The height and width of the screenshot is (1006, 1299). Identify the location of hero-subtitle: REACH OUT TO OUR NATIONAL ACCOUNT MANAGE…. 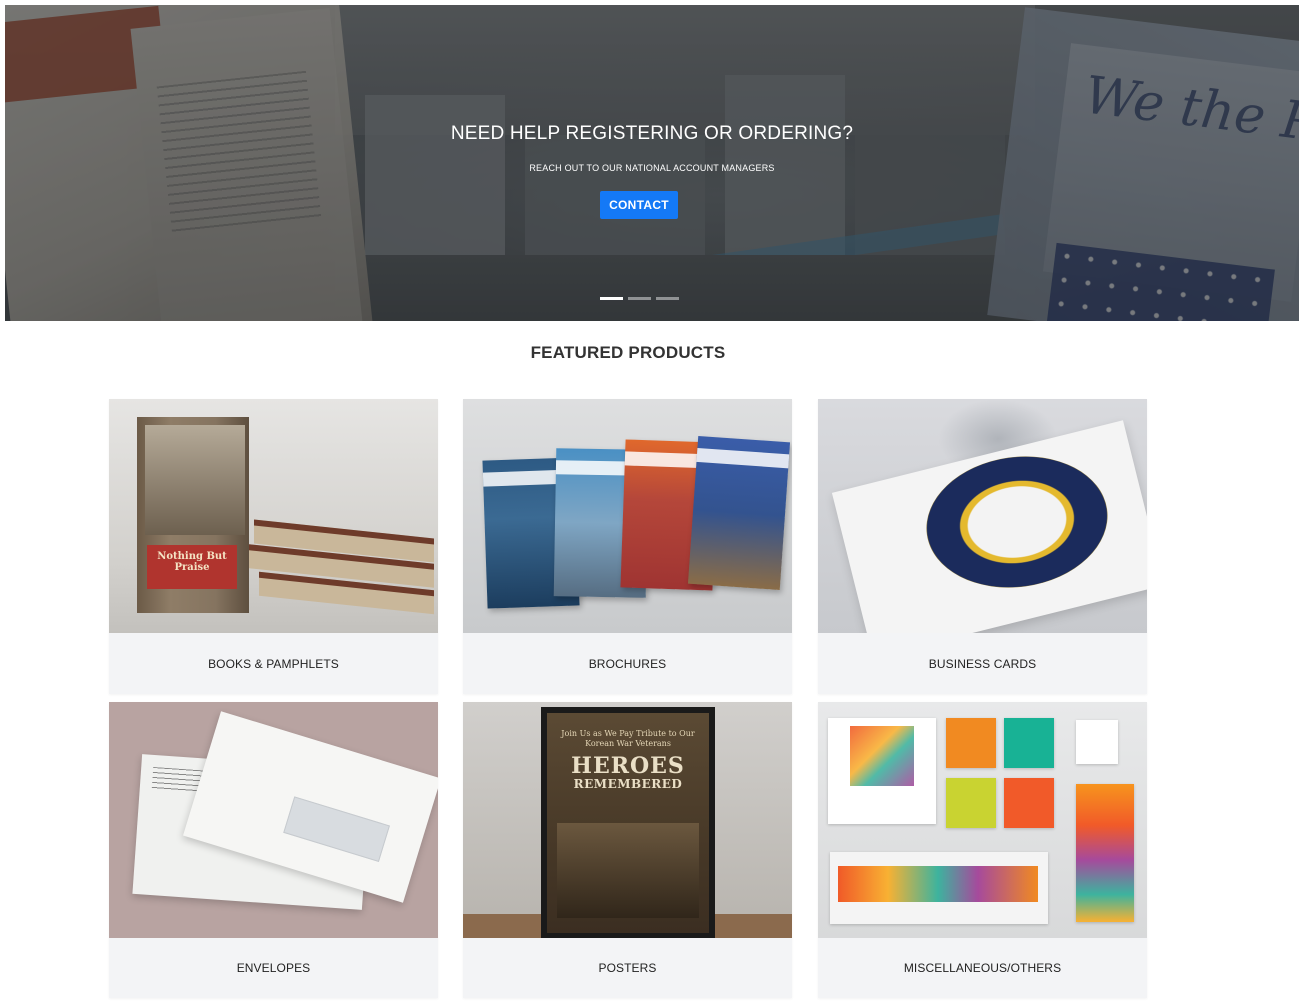
(652, 168).